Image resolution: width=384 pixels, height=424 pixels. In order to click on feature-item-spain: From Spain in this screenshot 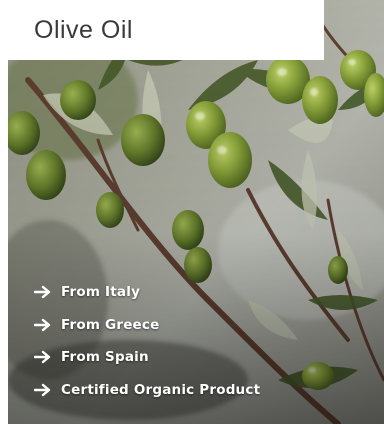, I will do `click(147, 357)`.